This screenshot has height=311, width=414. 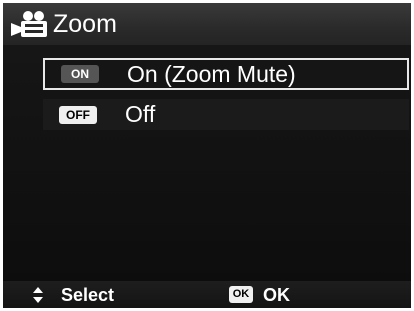 I want to click on ok-hint-label: OK, so click(x=276, y=295).